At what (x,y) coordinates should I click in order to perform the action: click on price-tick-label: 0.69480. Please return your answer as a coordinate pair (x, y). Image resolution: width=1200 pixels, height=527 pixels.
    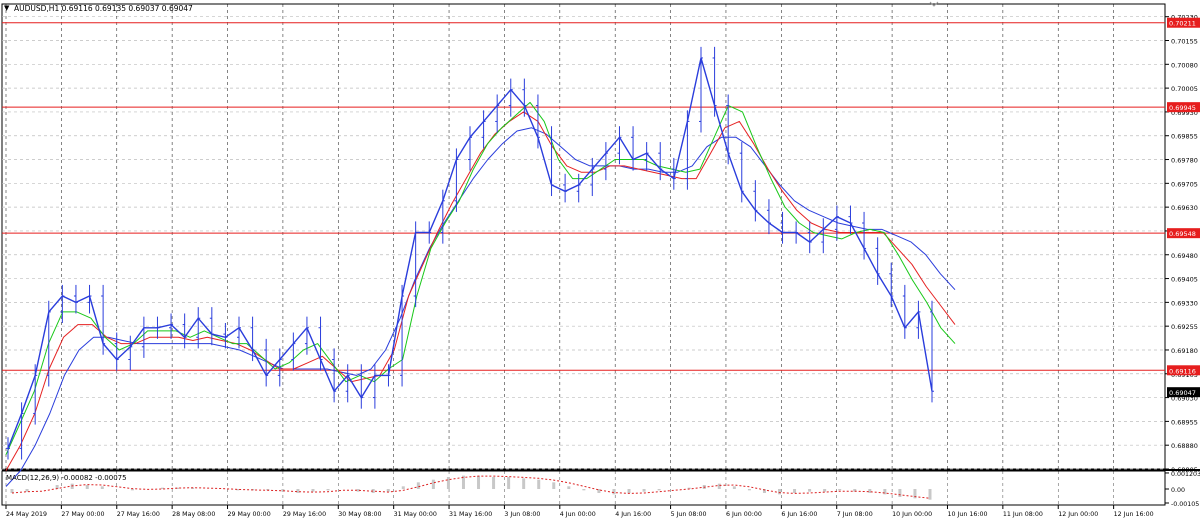
    Looking at the image, I should click on (1184, 256).